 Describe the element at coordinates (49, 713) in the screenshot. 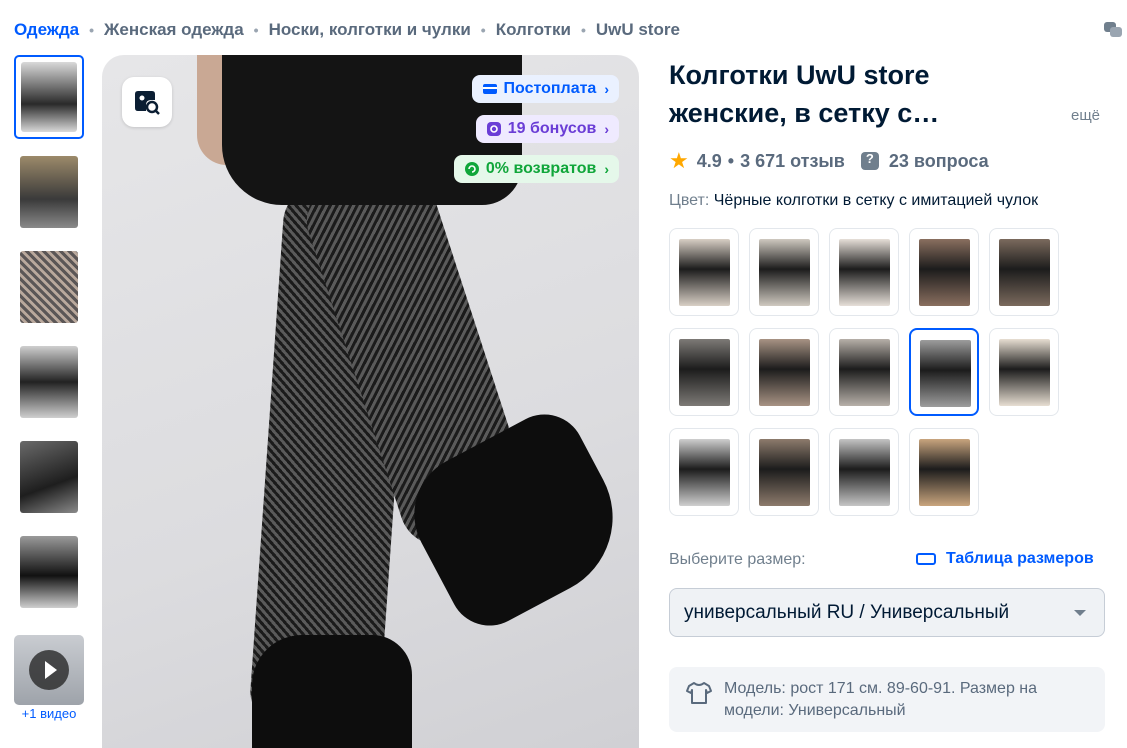

I see `video-count-label: +1 видео` at that location.